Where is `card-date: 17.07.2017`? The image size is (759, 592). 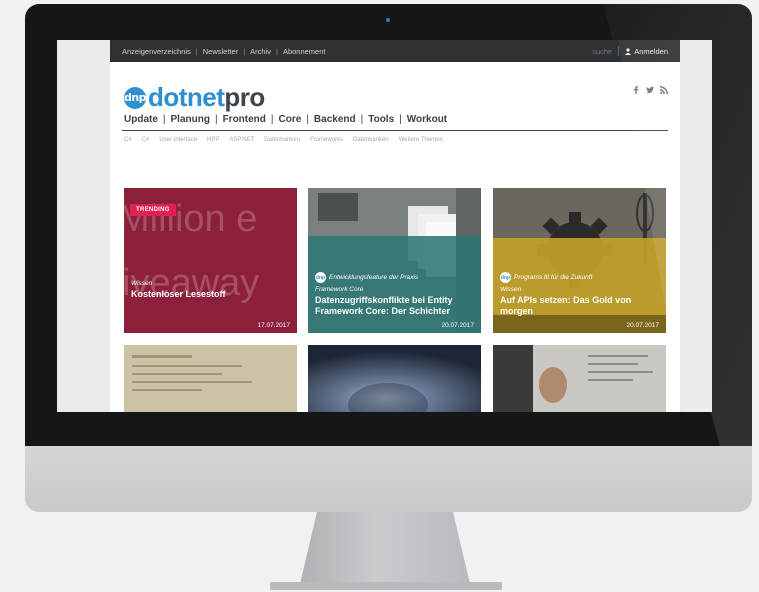 card-date: 17.07.2017 is located at coordinates (273, 325).